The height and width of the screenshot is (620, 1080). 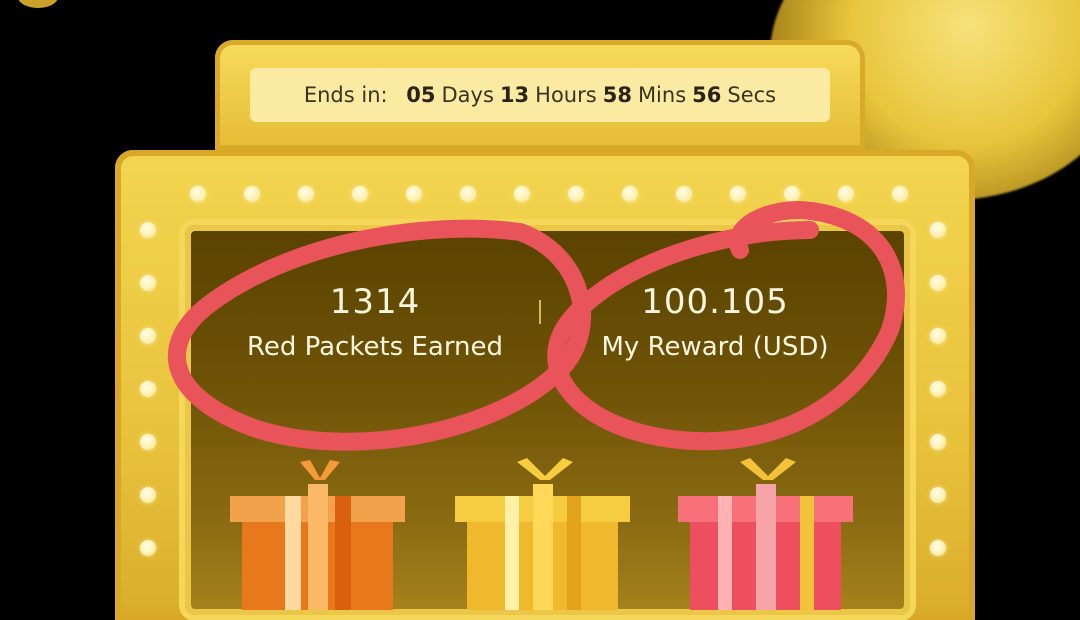 What do you see at coordinates (38, 4) in the screenshot?
I see `corner-decoration` at bounding box center [38, 4].